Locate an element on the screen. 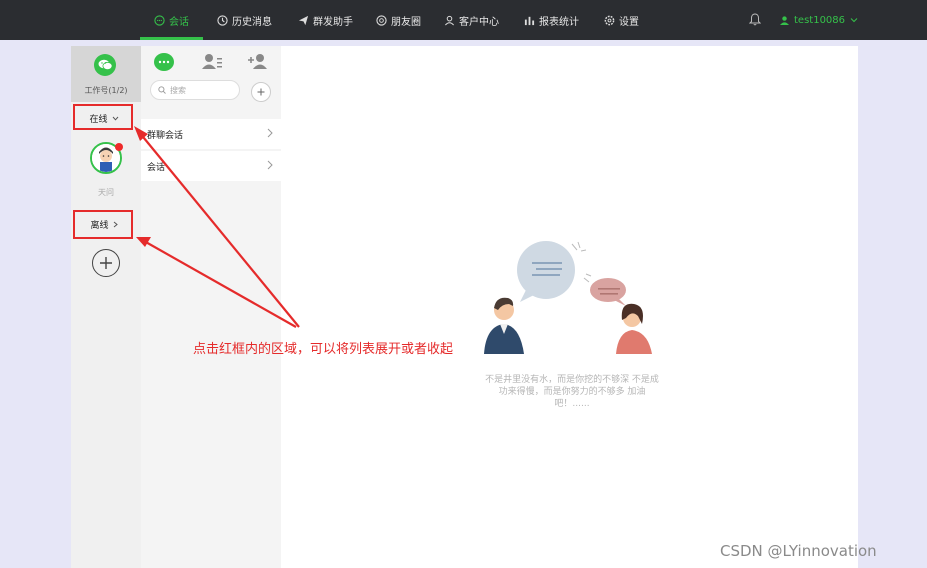  person-icon is located at coordinates (449, 20).